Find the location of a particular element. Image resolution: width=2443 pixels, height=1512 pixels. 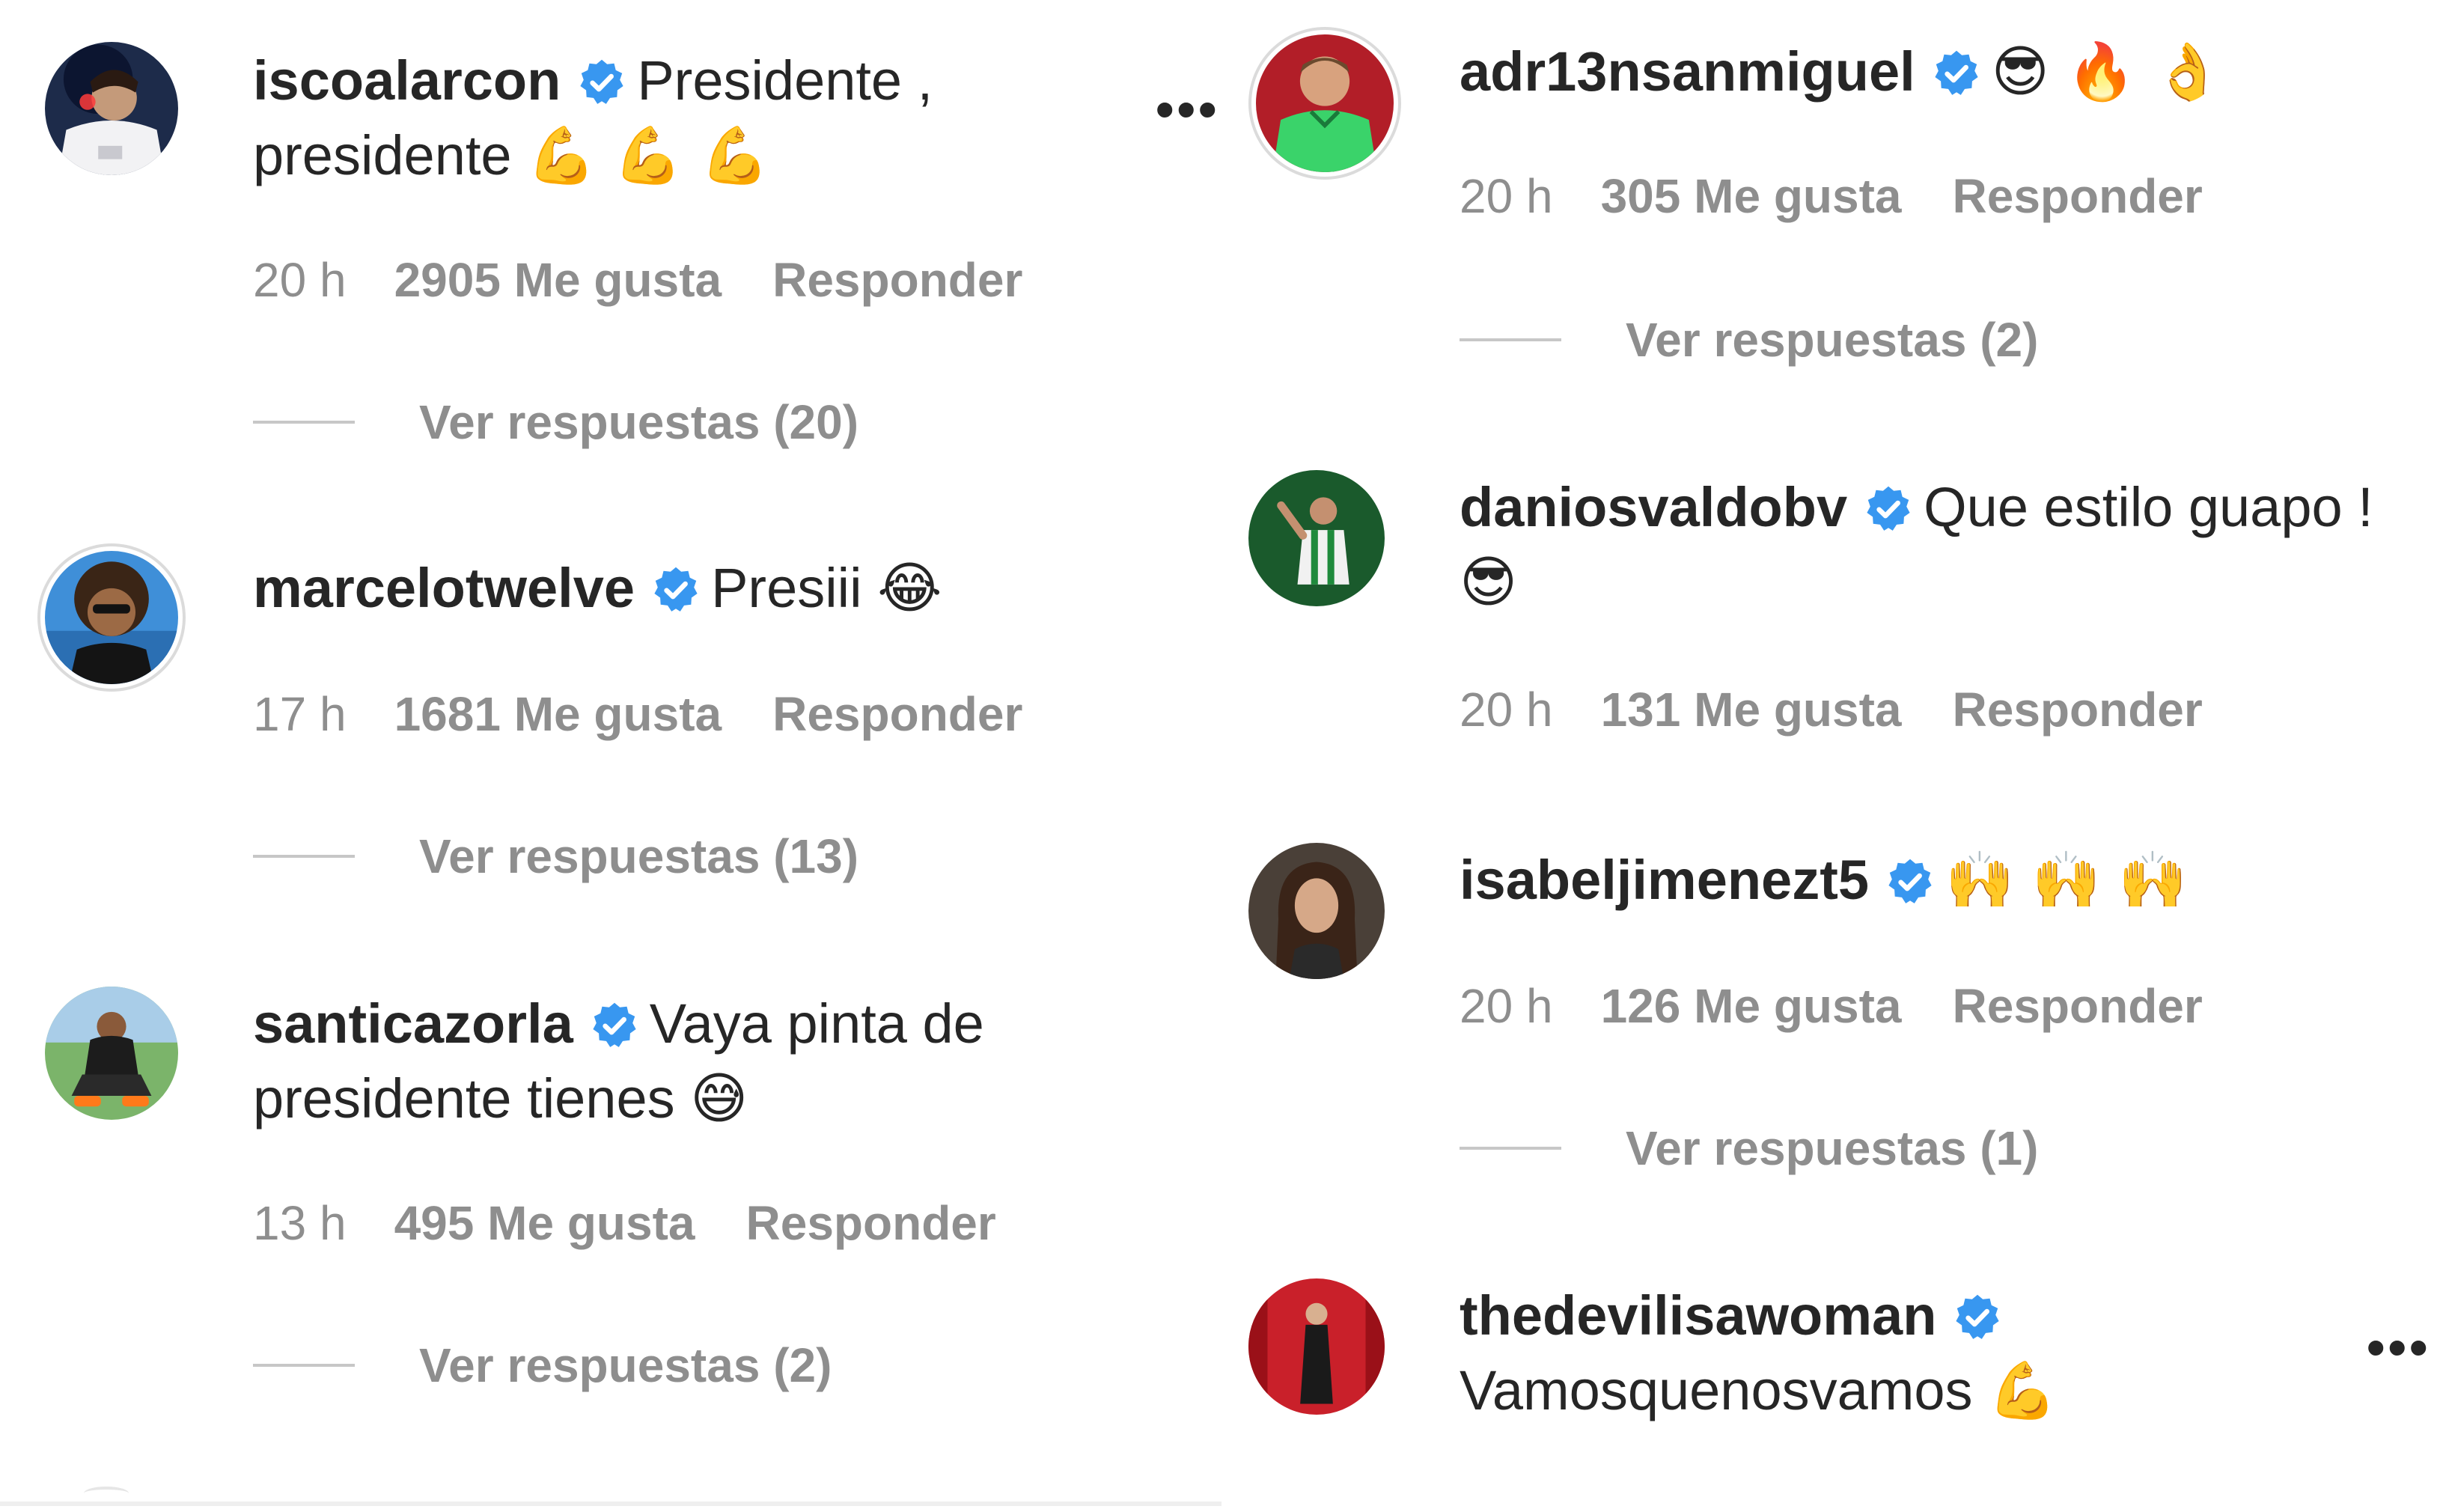

comment-body-line2: presidente tienes is located at coordinates (464, 1098).